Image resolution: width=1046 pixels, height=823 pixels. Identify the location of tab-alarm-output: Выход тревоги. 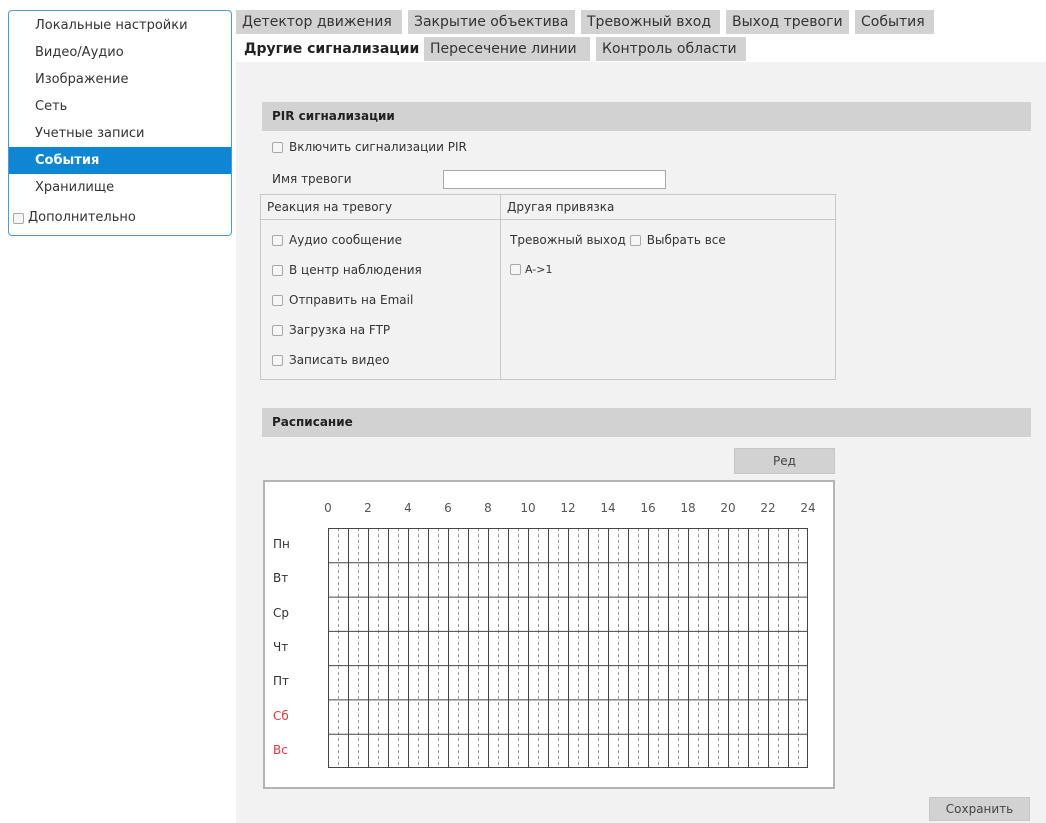
(787, 22).